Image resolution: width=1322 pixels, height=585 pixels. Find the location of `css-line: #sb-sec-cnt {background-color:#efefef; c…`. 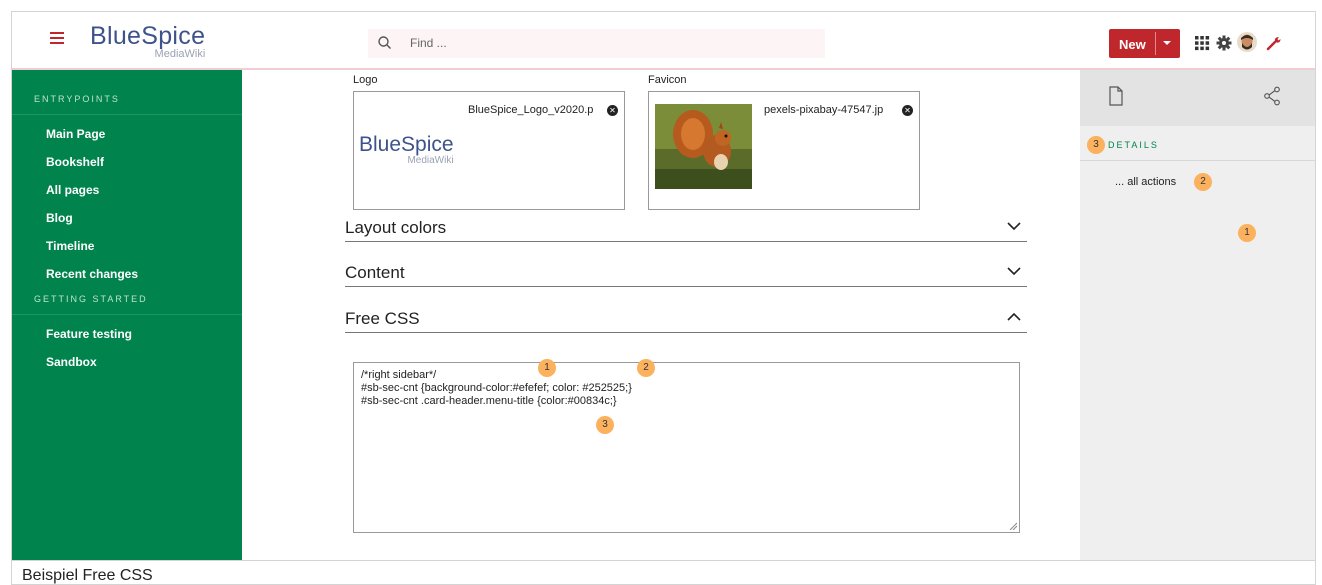

css-line: #sb-sec-cnt {background-color:#efefef; c… is located at coordinates (496, 388).